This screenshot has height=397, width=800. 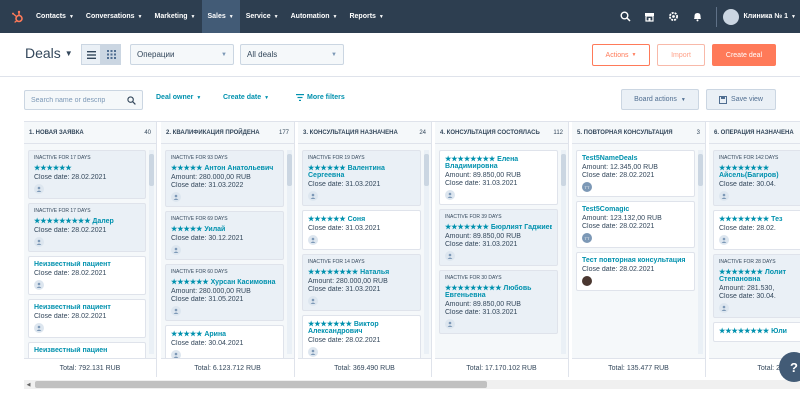 What do you see at coordinates (220, 16) in the screenshot?
I see `nav-sales: Sales ▼` at bounding box center [220, 16].